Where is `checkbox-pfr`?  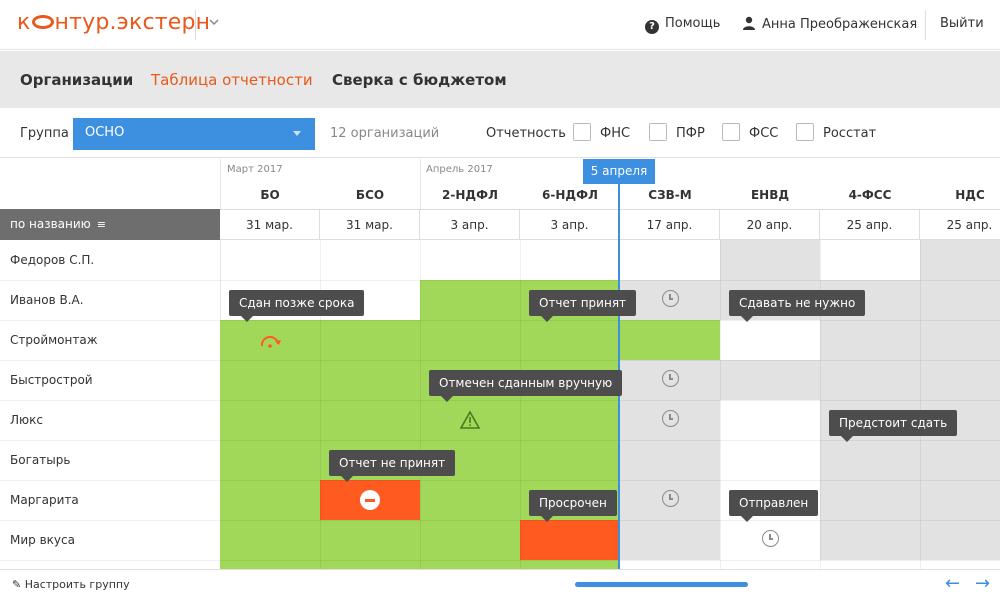 checkbox-pfr is located at coordinates (658, 132).